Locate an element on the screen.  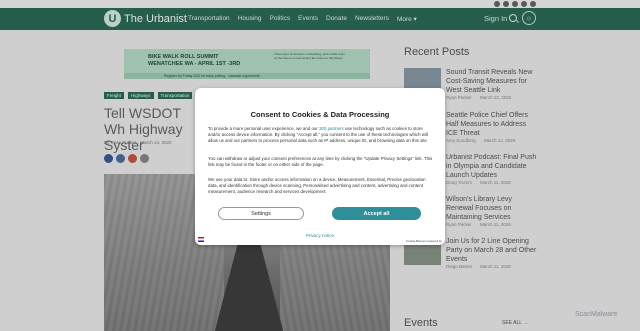
consent-title: Consent to Cookies & Data Processing is located at coordinates (320, 114).